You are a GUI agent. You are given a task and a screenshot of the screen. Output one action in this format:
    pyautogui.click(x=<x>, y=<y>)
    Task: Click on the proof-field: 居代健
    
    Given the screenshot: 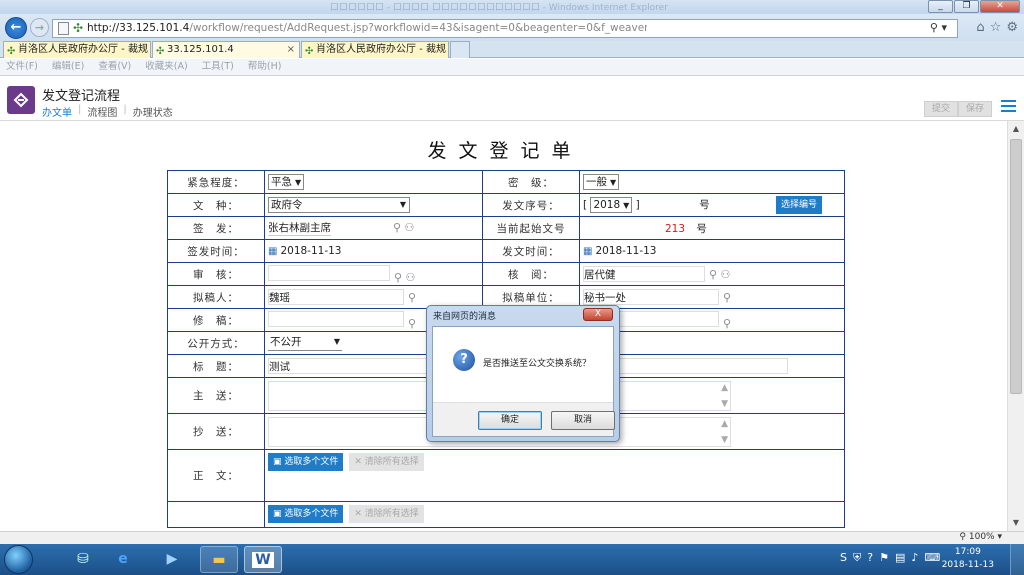 What is the action you would take?
    pyautogui.click(x=644, y=274)
    